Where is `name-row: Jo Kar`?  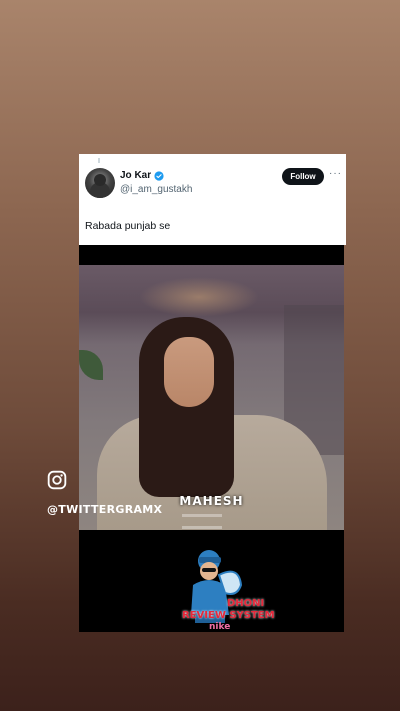 name-row: Jo Kar is located at coordinates (142, 175).